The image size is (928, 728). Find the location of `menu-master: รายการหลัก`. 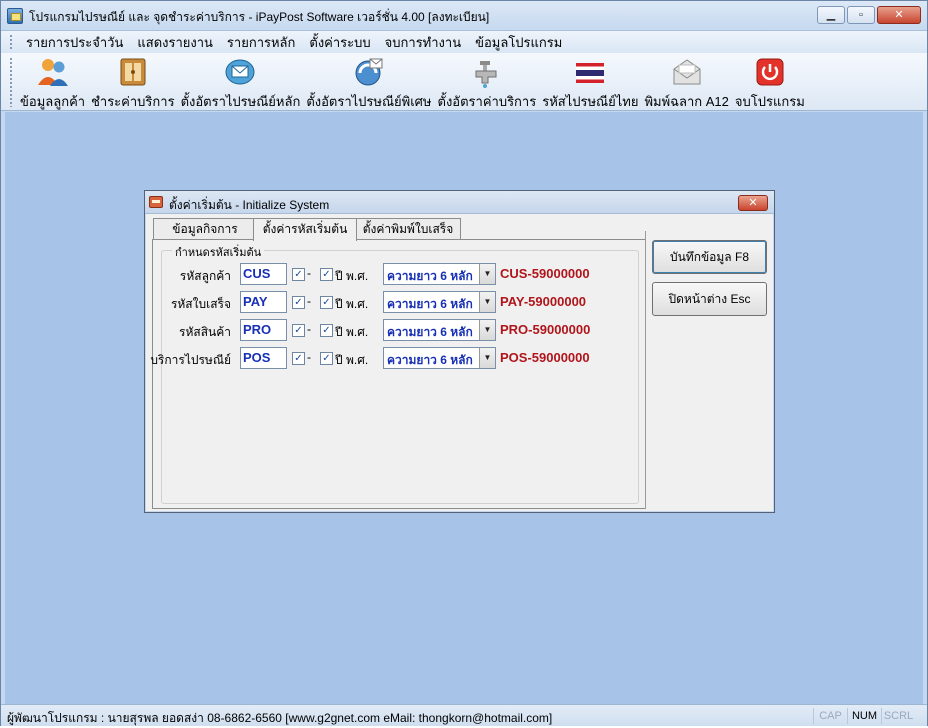

menu-master: รายการหลัก is located at coordinates (261, 42).